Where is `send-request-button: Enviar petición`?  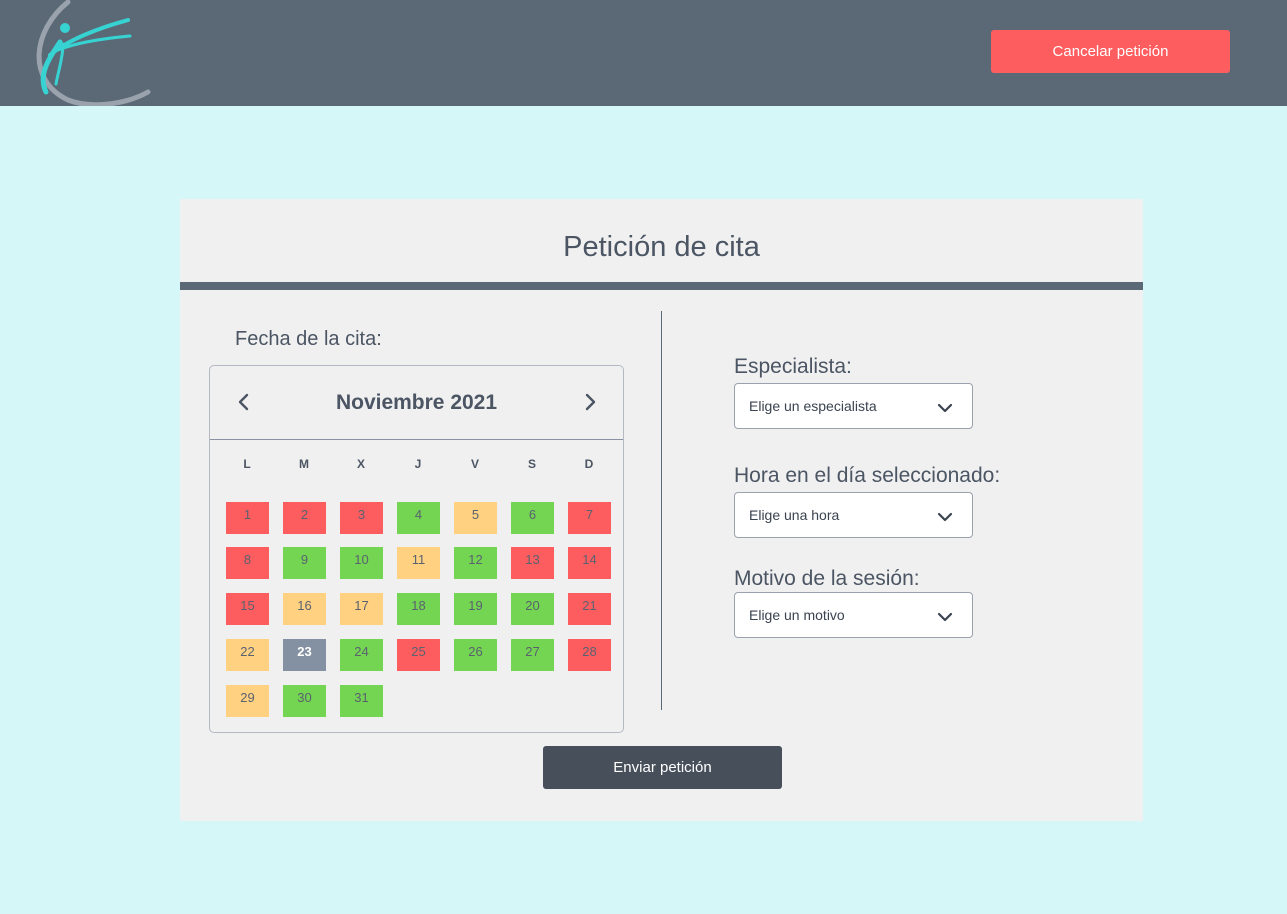 send-request-button: Enviar petición is located at coordinates (662, 767).